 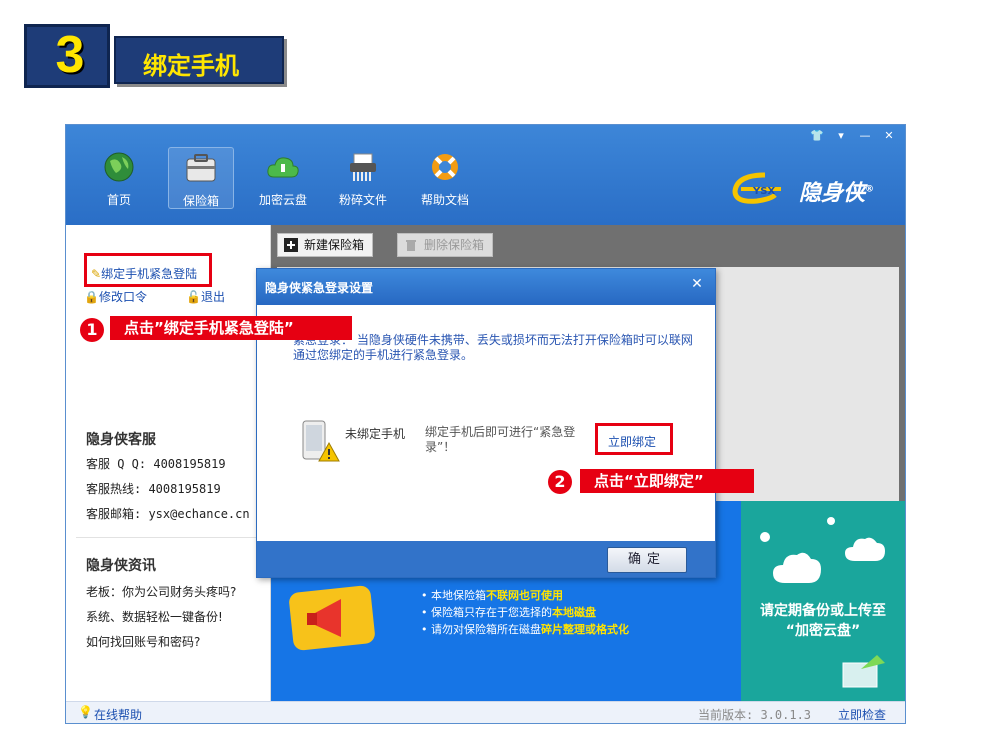 What do you see at coordinates (122, 297) in the screenshot?
I see `change-password-label: 修改口令` at bounding box center [122, 297].